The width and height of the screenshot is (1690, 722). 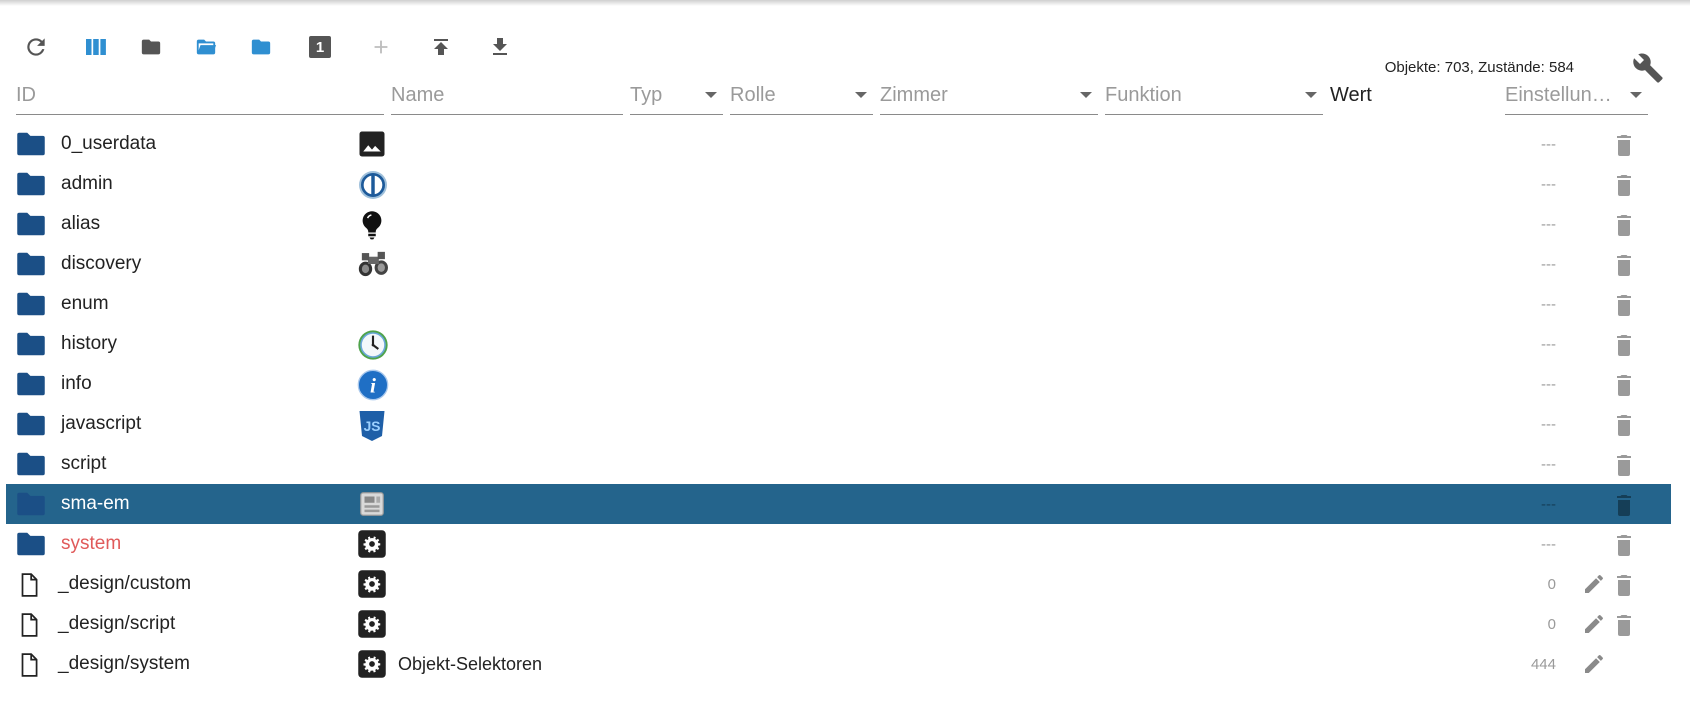 What do you see at coordinates (101, 424) in the screenshot?
I see `row-id: javascript` at bounding box center [101, 424].